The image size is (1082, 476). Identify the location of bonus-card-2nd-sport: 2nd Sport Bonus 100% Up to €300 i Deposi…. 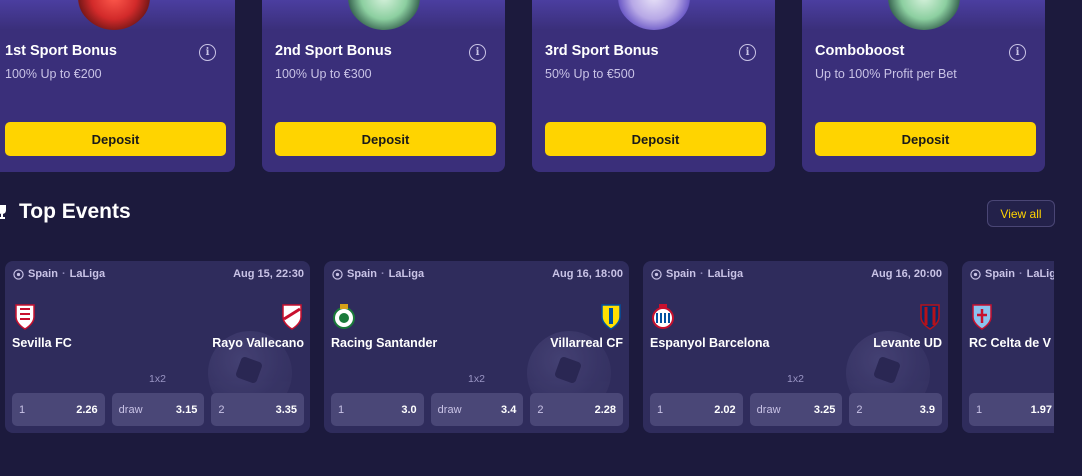
(383, 86).